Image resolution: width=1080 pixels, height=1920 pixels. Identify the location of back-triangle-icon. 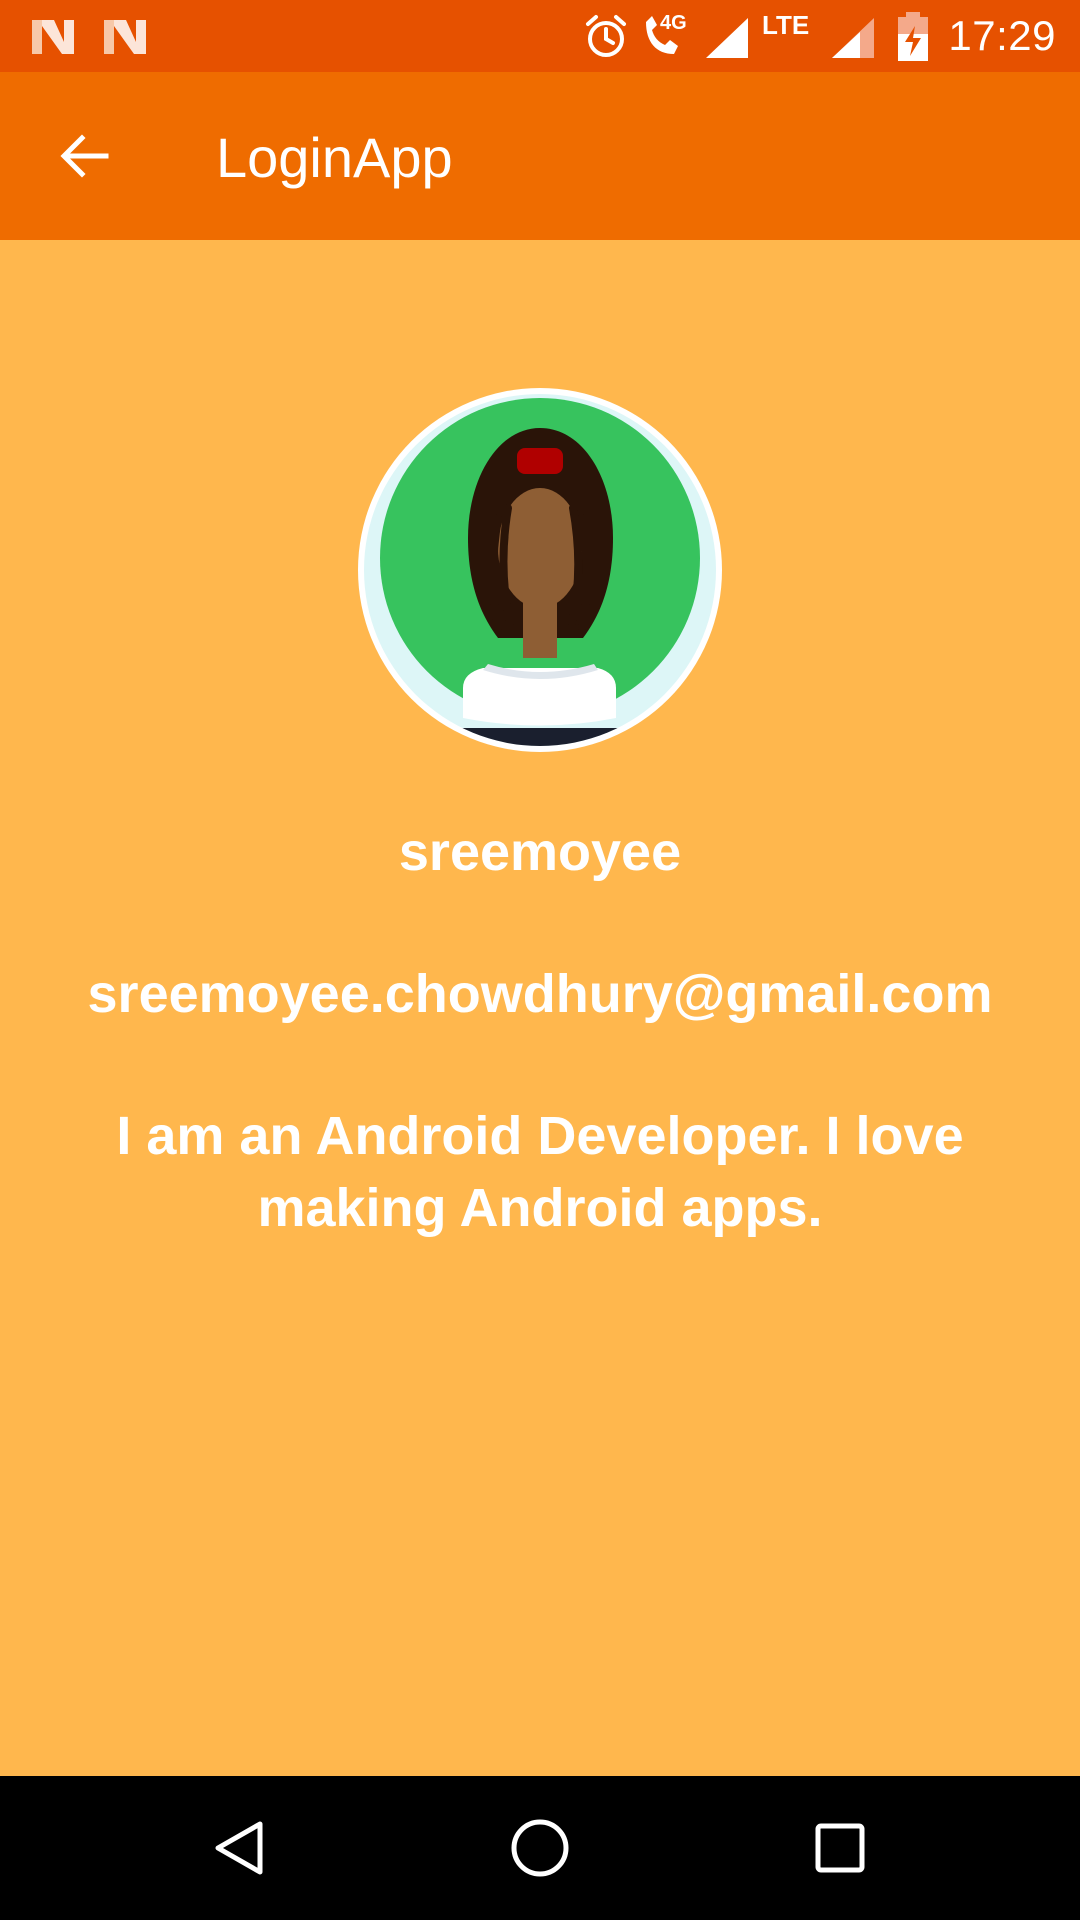
(239, 1848).